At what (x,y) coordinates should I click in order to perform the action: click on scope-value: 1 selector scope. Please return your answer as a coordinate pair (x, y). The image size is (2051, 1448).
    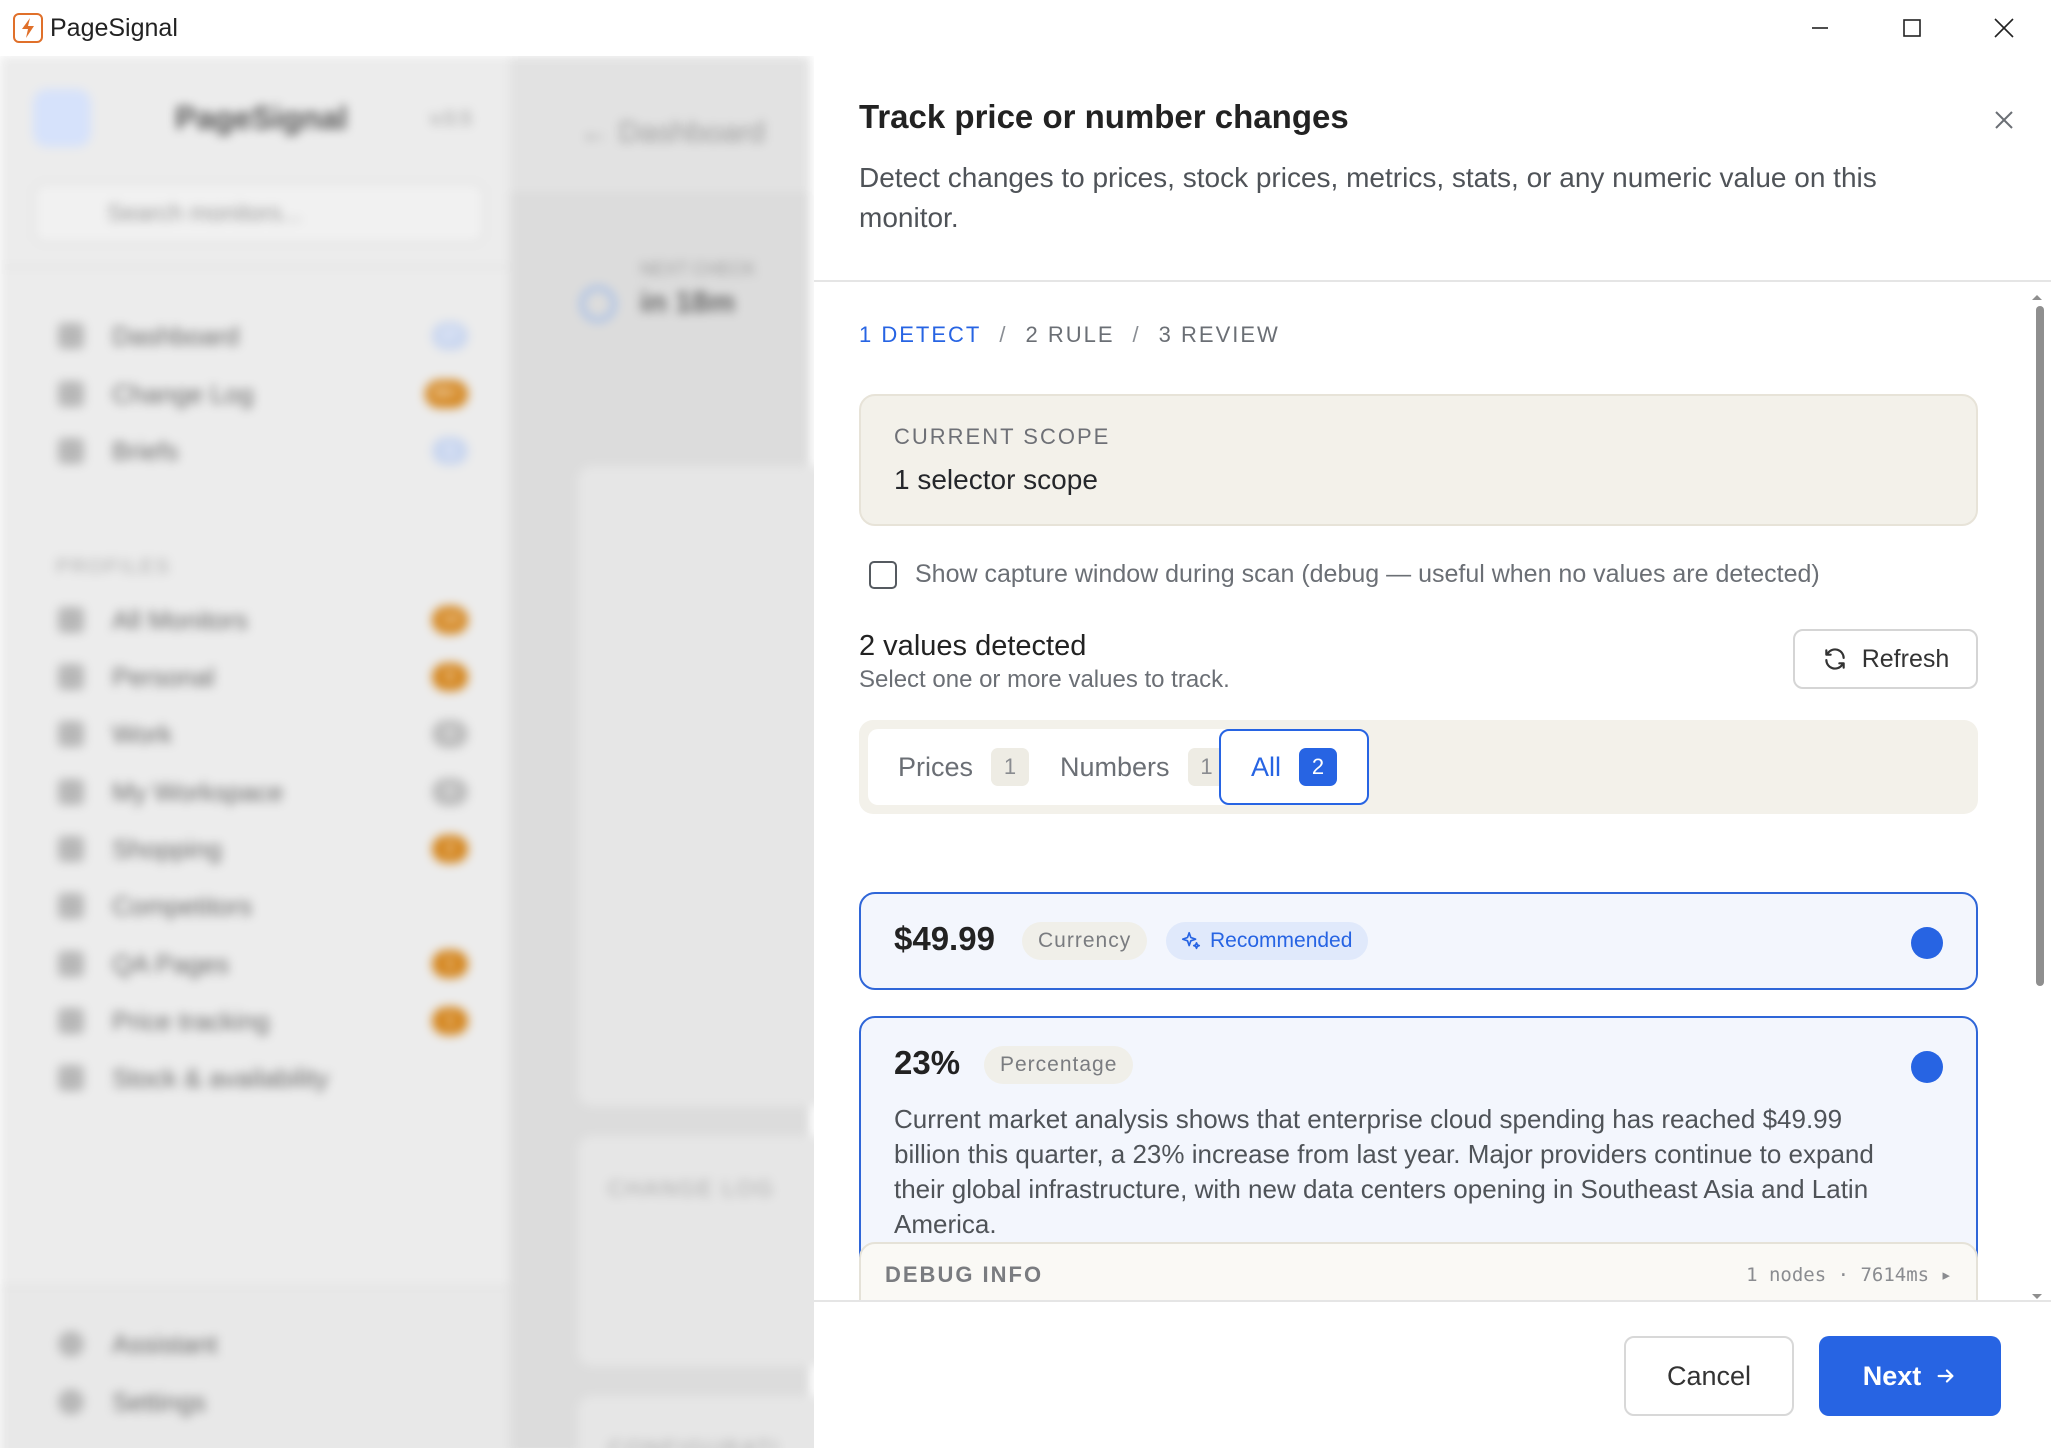
    Looking at the image, I should click on (996, 479).